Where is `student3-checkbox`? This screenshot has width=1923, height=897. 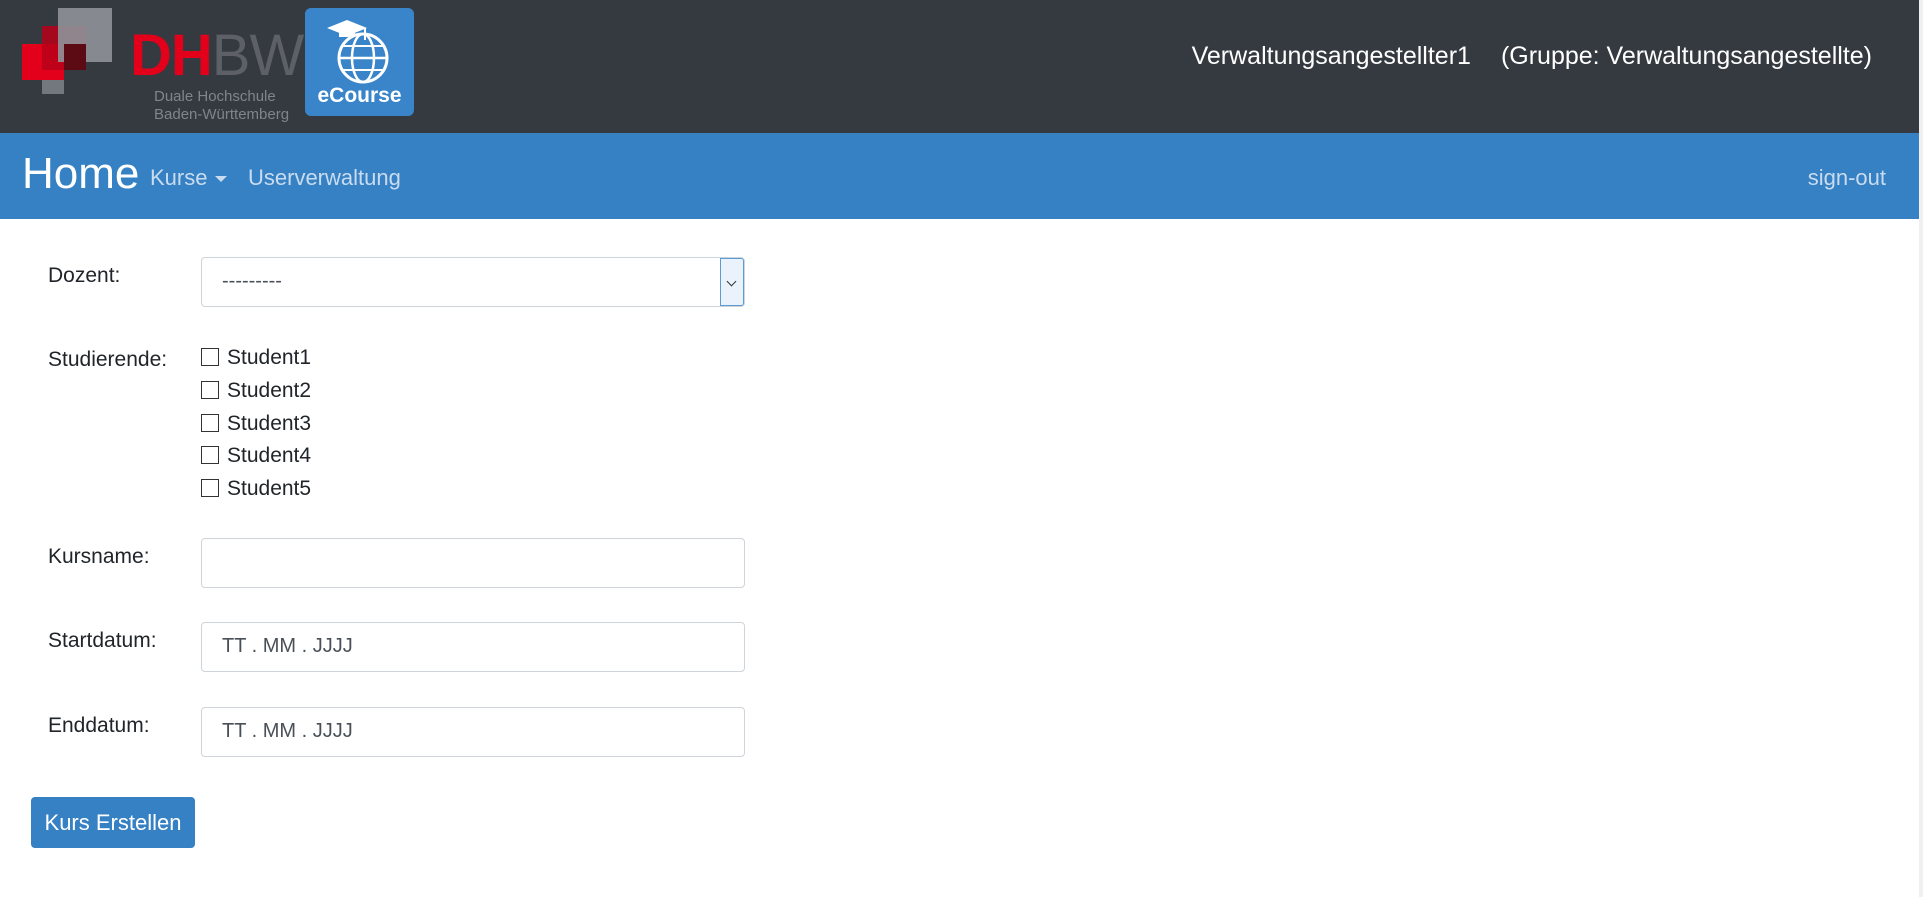 student3-checkbox is located at coordinates (210, 423).